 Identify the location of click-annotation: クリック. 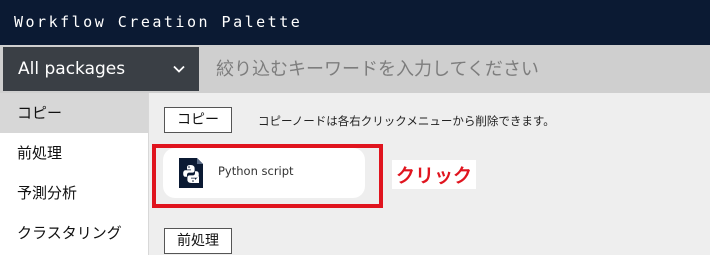
(434, 174).